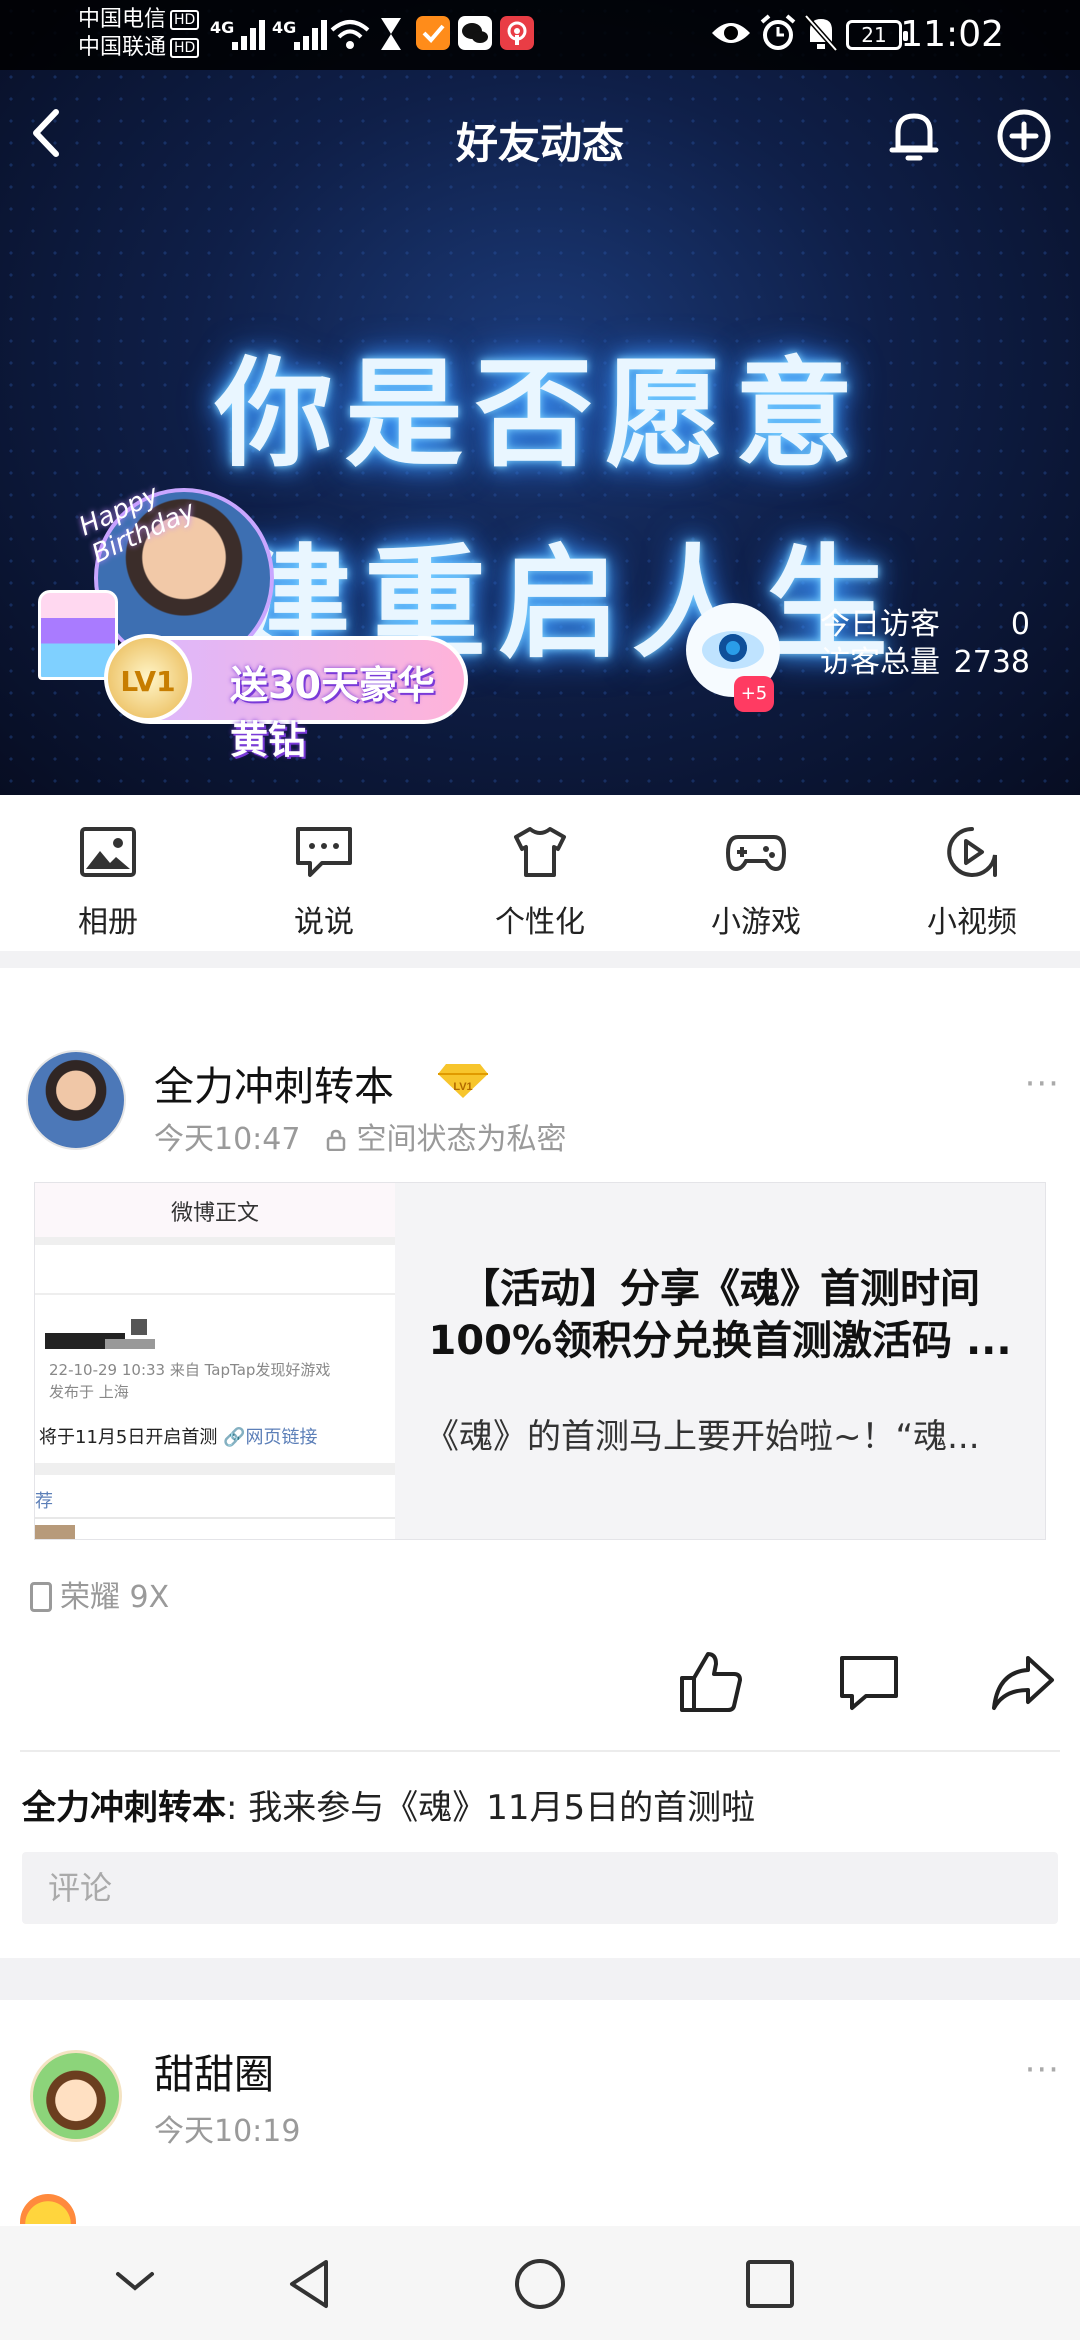 Image resolution: width=1080 pixels, height=2340 pixels. I want to click on visitor-badge: +5, so click(754, 694).